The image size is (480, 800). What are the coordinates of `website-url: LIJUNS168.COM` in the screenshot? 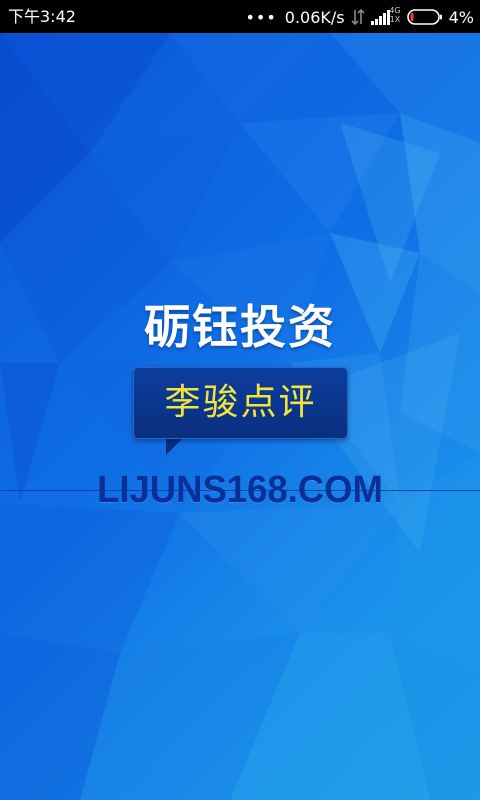 It's located at (240, 490).